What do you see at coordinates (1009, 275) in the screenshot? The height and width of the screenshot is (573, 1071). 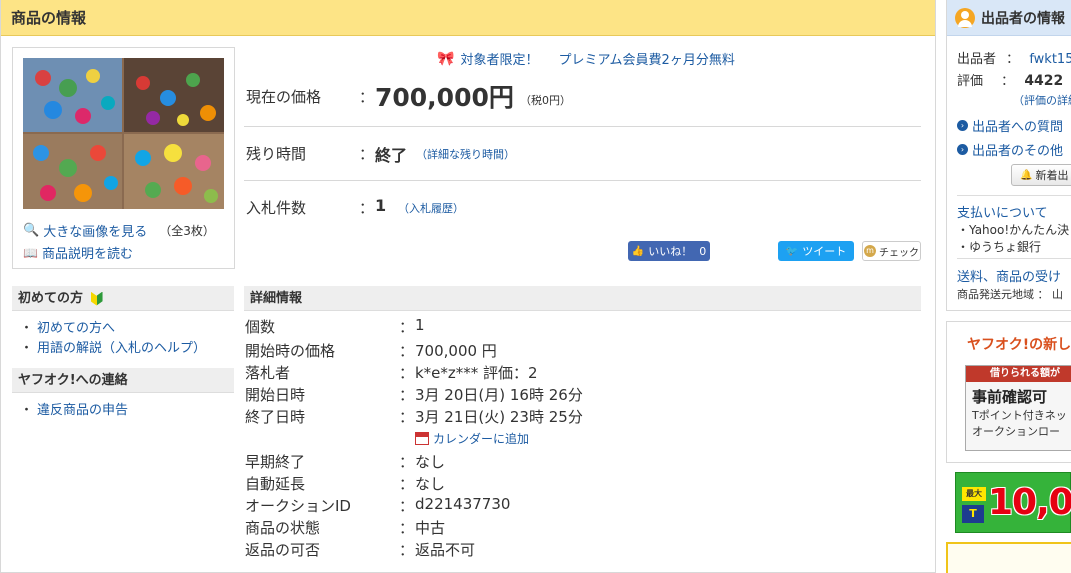 I see `shipping-heading-link: 送料、商品の受け` at bounding box center [1009, 275].